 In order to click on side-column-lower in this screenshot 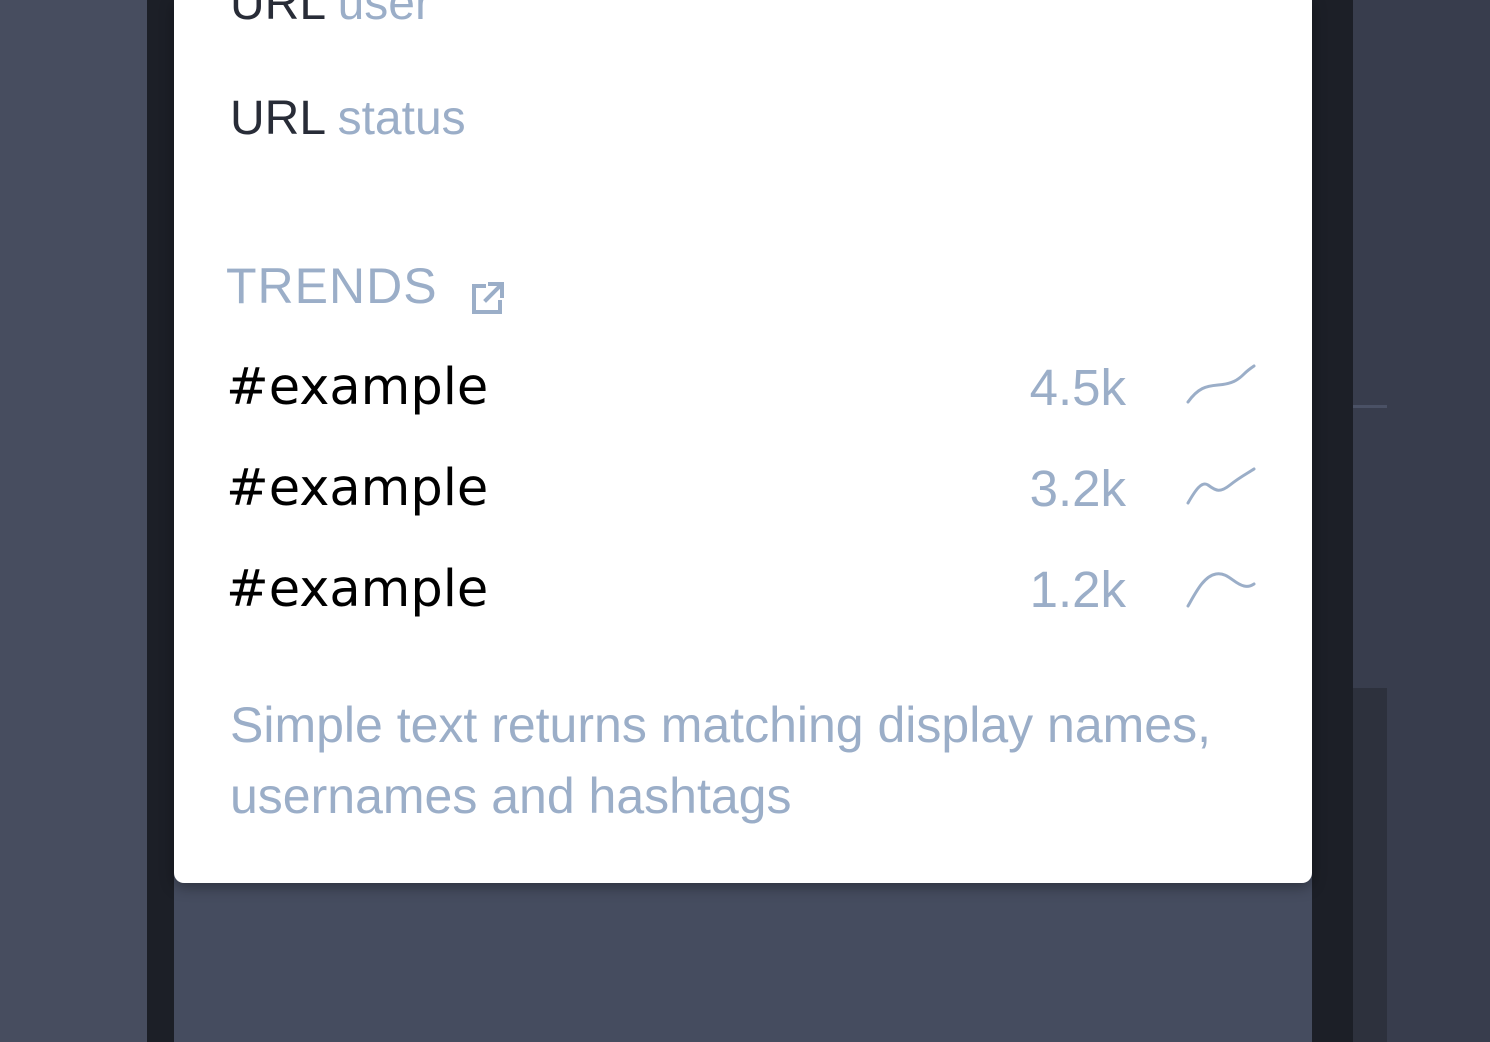, I will do `click(1370, 865)`.